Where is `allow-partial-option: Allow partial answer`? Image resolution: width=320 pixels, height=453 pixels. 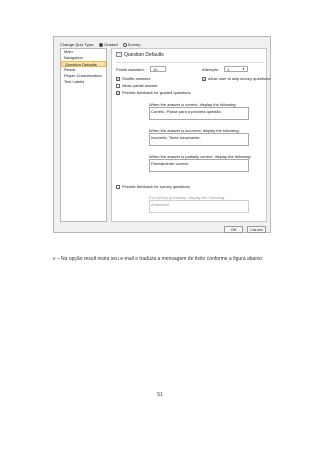 allow-partial-option: Allow partial answer is located at coordinates (137, 85).